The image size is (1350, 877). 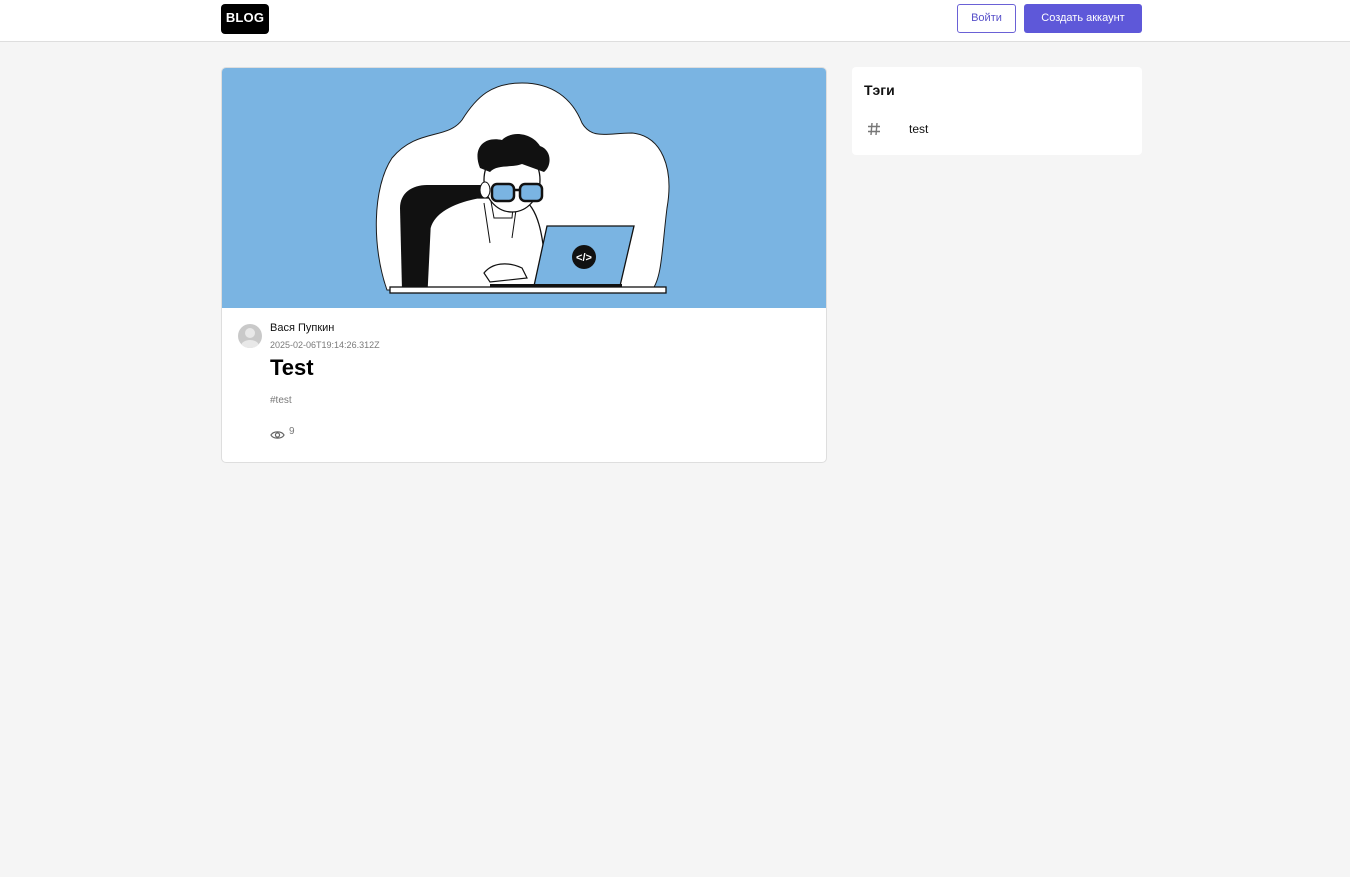 What do you see at coordinates (281, 400) in the screenshot?
I see `post-tag-link: #test` at bounding box center [281, 400].